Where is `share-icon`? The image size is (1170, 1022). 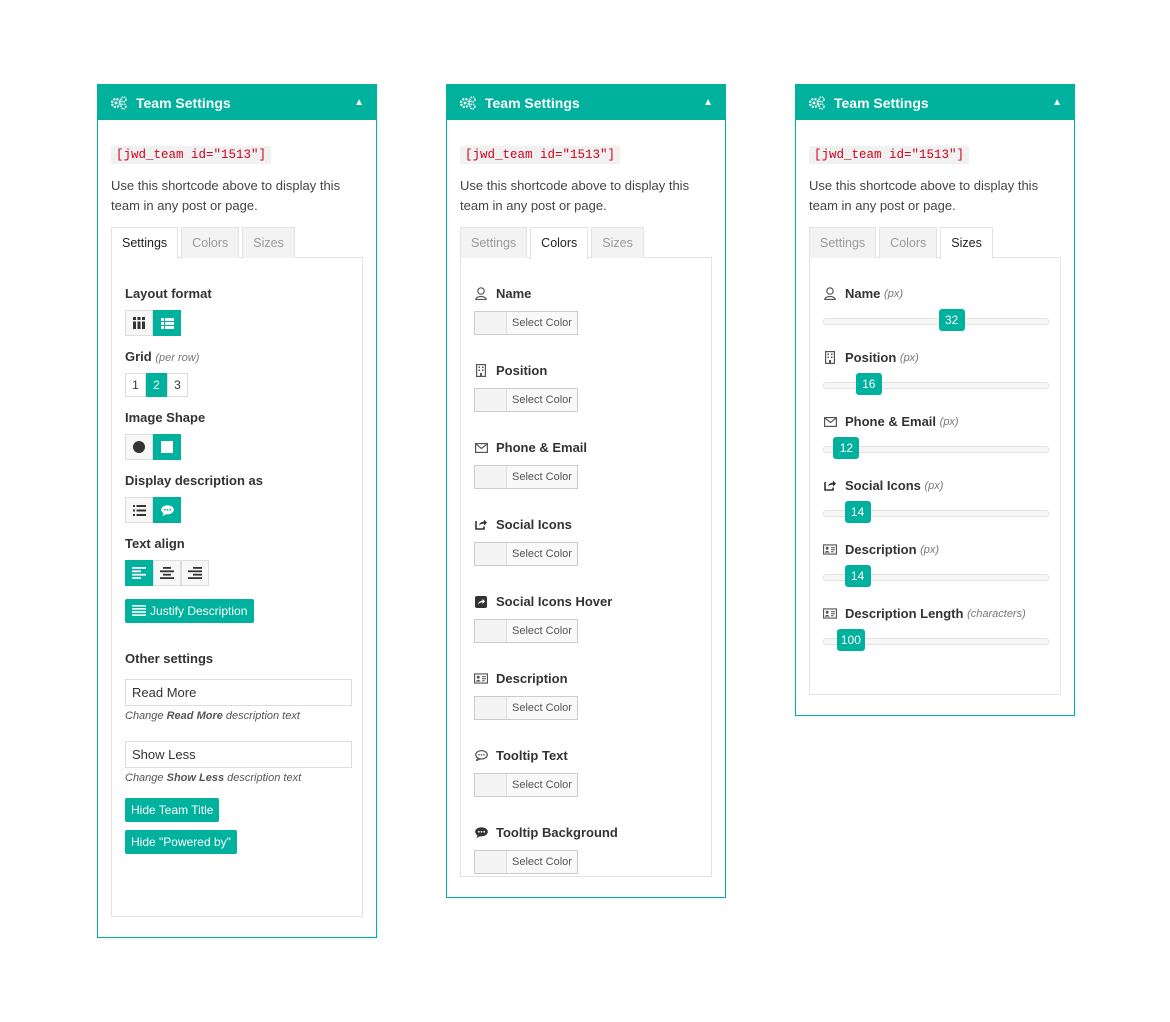 share-icon is located at coordinates (481, 524).